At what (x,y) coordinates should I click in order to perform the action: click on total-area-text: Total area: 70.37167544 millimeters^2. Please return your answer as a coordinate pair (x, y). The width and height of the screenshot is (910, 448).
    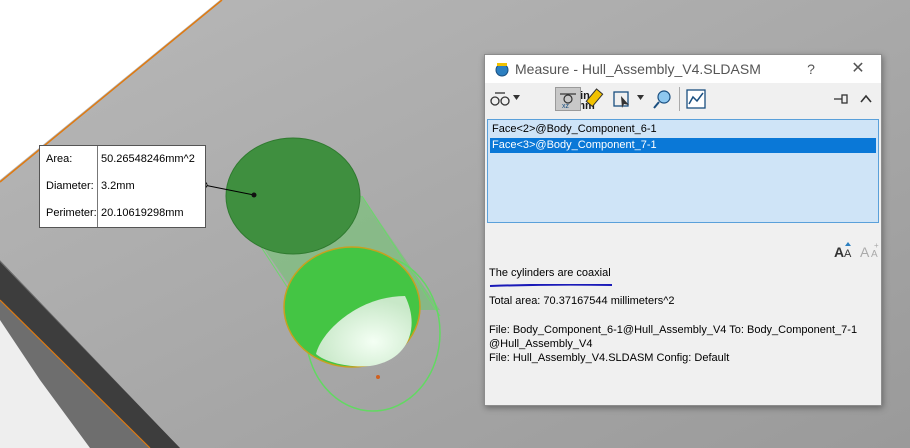
    Looking at the image, I should click on (582, 301).